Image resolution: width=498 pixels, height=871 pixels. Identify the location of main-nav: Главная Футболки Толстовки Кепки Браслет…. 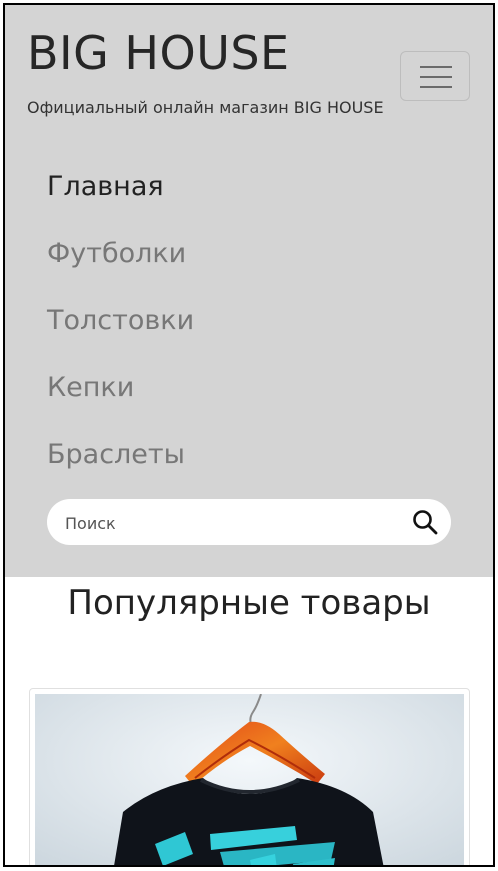
(120, 332).